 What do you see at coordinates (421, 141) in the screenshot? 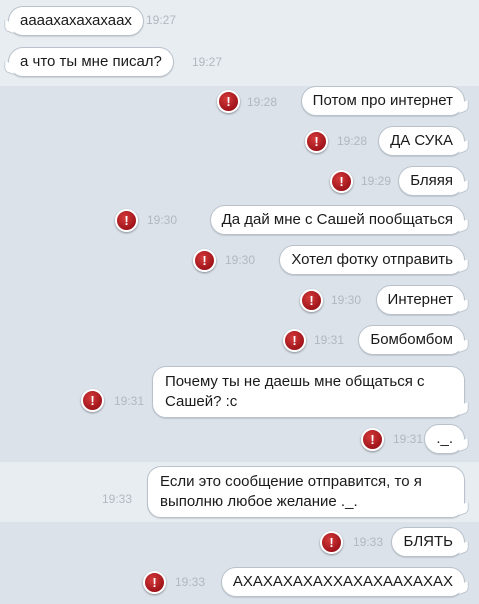
I see `message-bubble: ДА СУКА` at bounding box center [421, 141].